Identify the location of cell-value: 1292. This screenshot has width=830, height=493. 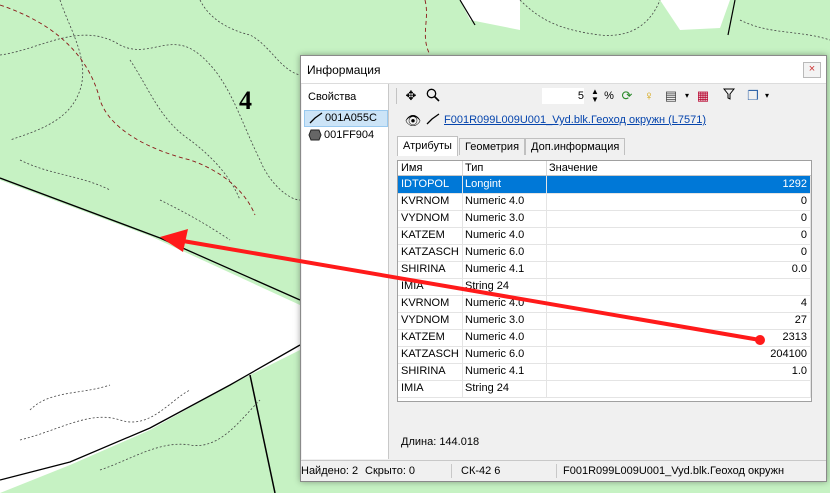
(678, 184).